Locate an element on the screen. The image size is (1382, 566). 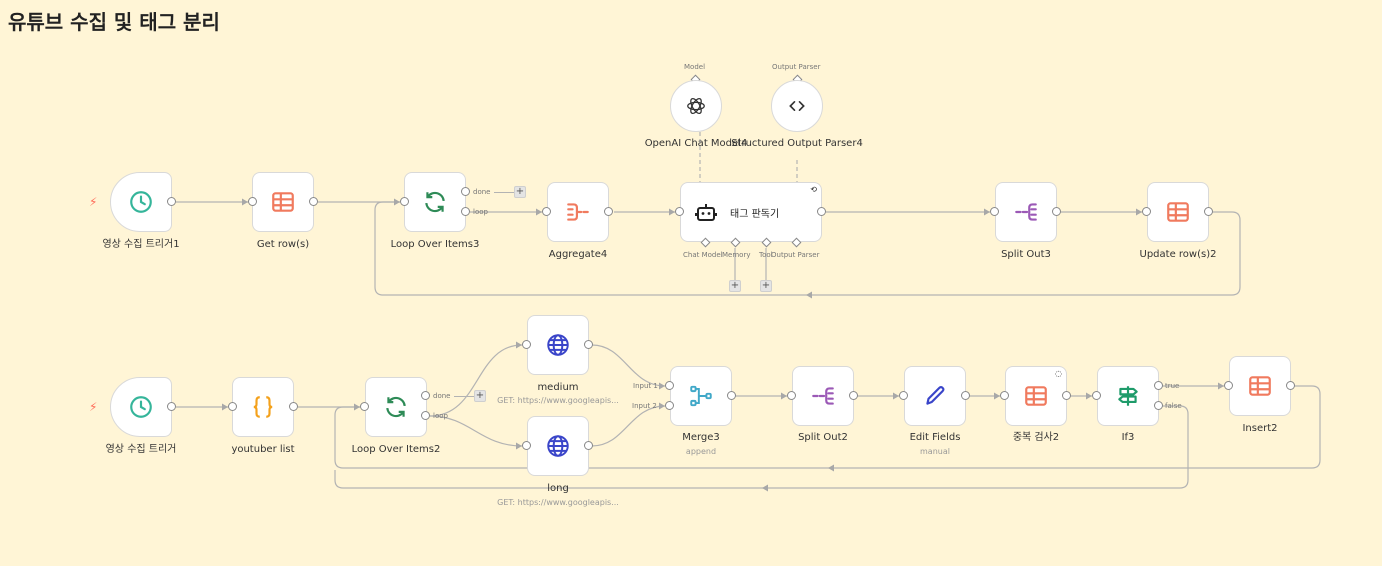
node-tag-agent: 태그 판독기 ⟲ is located at coordinates (751, 212).